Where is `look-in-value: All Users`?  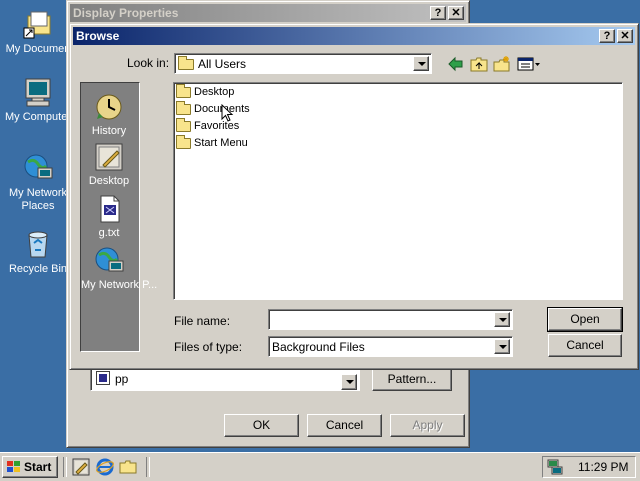 look-in-value: All Users is located at coordinates (222, 64).